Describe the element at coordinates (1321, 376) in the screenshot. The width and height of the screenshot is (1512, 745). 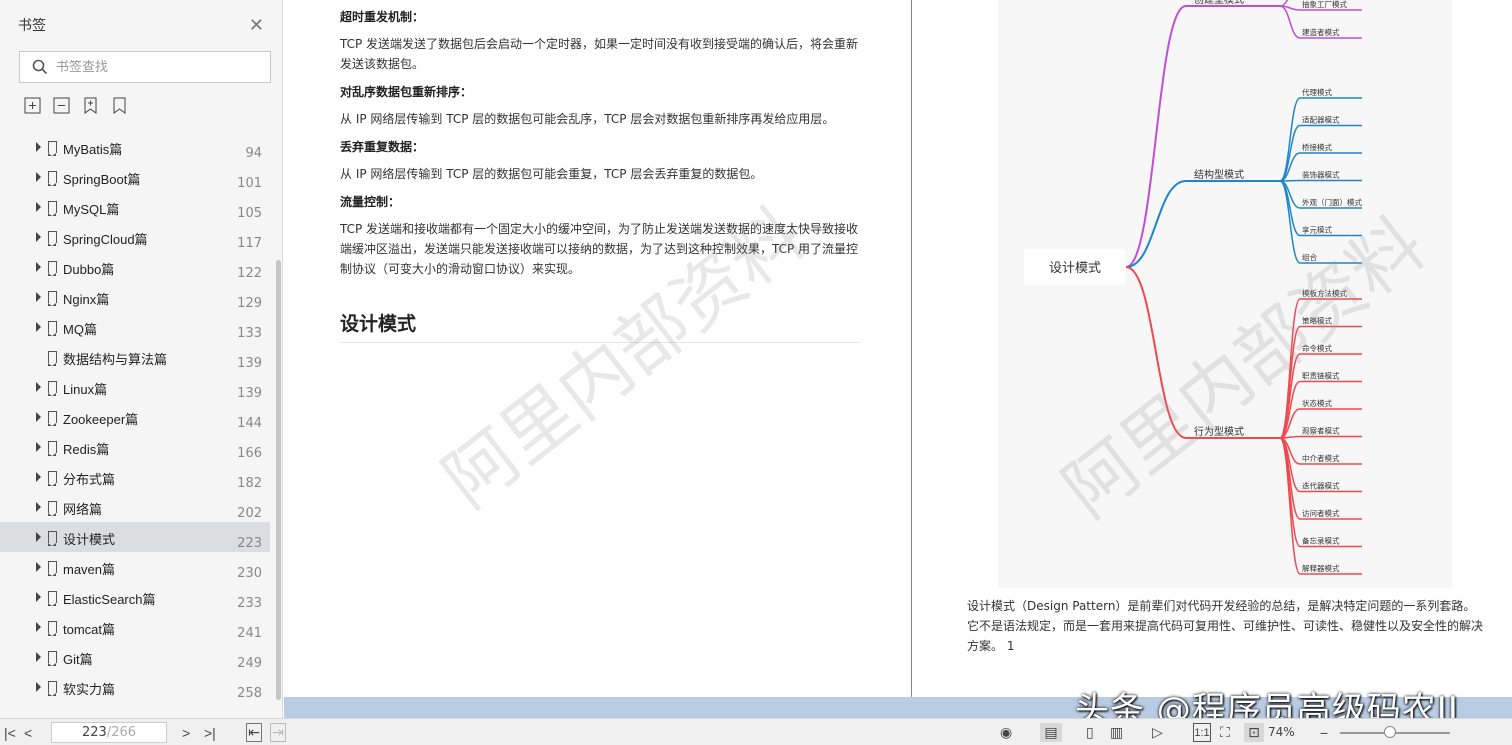
I see `mindmap-leaf-label: 职责链模式` at that location.